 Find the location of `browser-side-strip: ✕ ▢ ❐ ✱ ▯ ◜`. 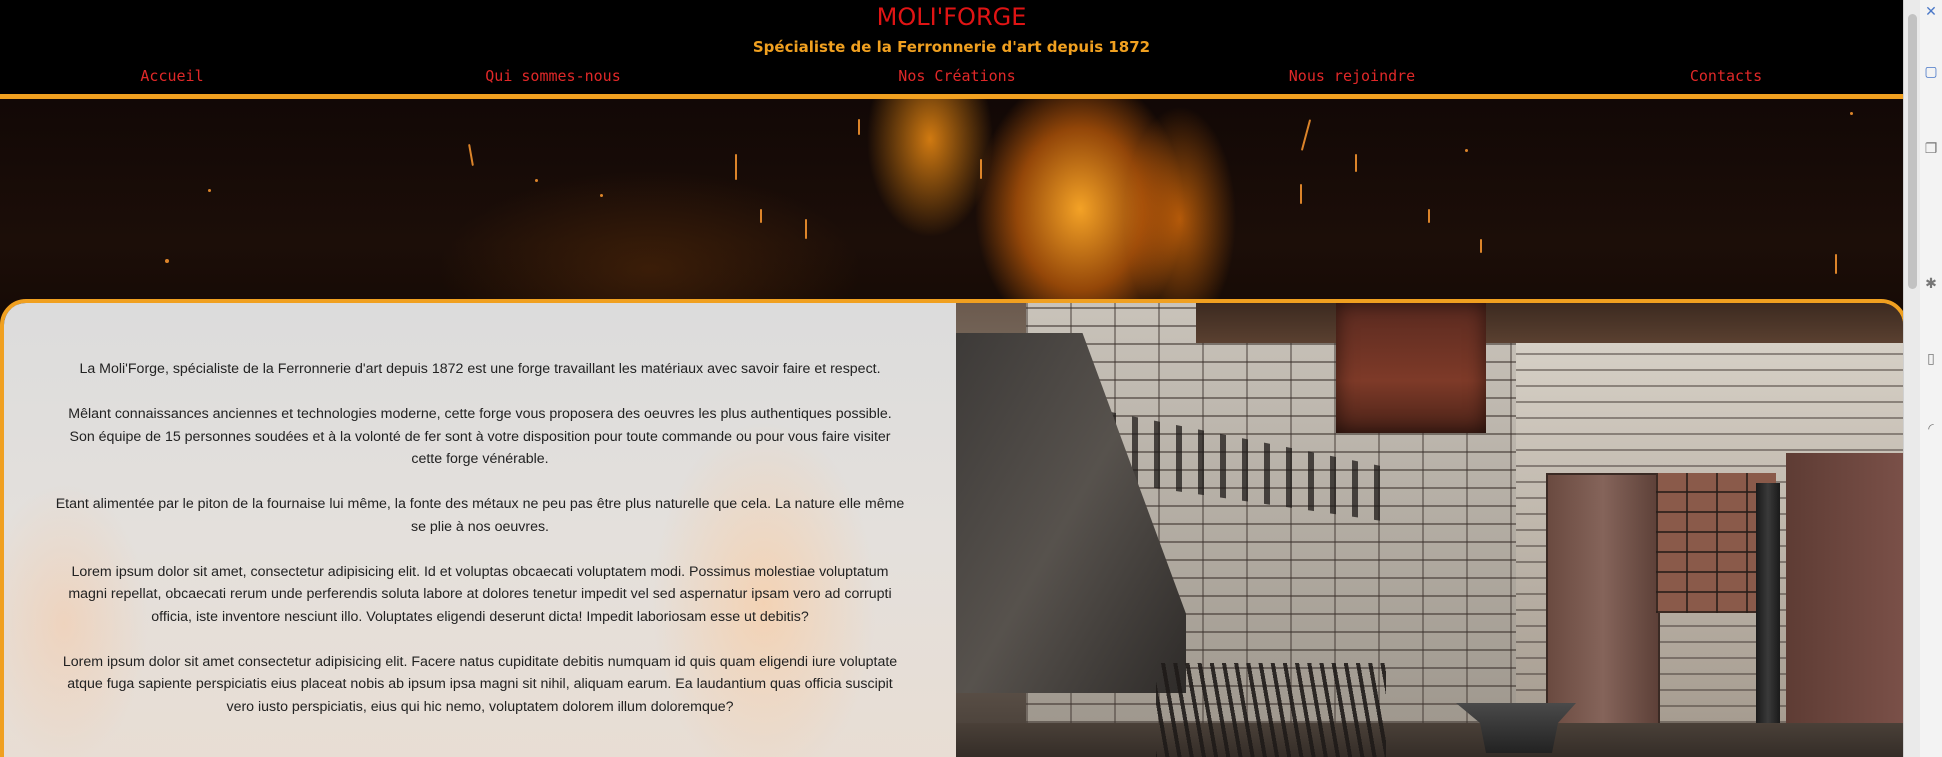

browser-side-strip: ✕ ▢ ❐ ✱ ▯ ◜ is located at coordinates (1922, 378).